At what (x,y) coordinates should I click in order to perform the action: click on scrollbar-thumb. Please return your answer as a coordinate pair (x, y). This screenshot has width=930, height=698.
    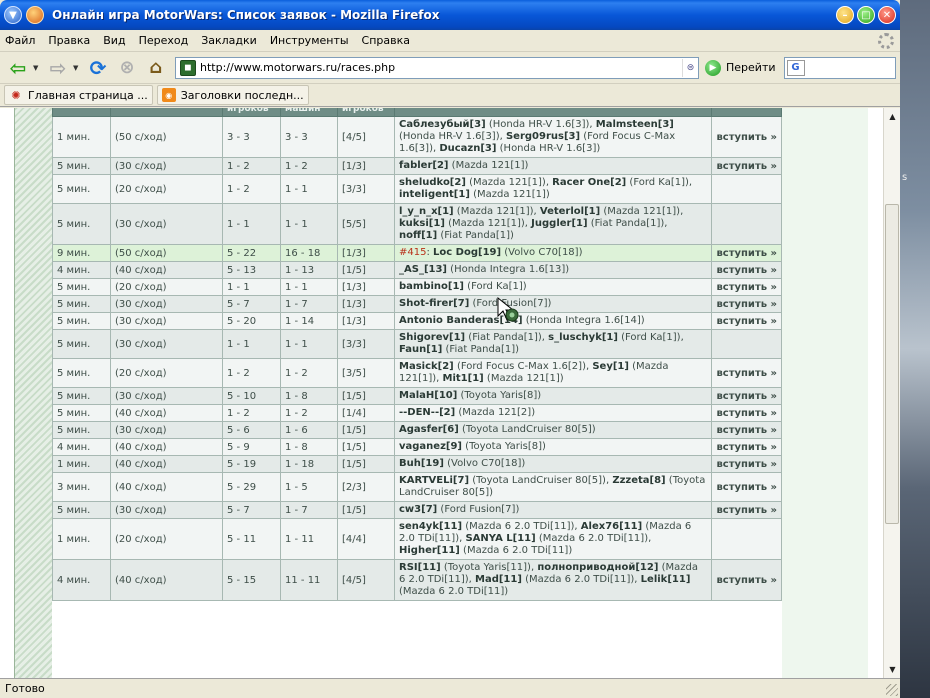
    Looking at the image, I should click on (892, 364).